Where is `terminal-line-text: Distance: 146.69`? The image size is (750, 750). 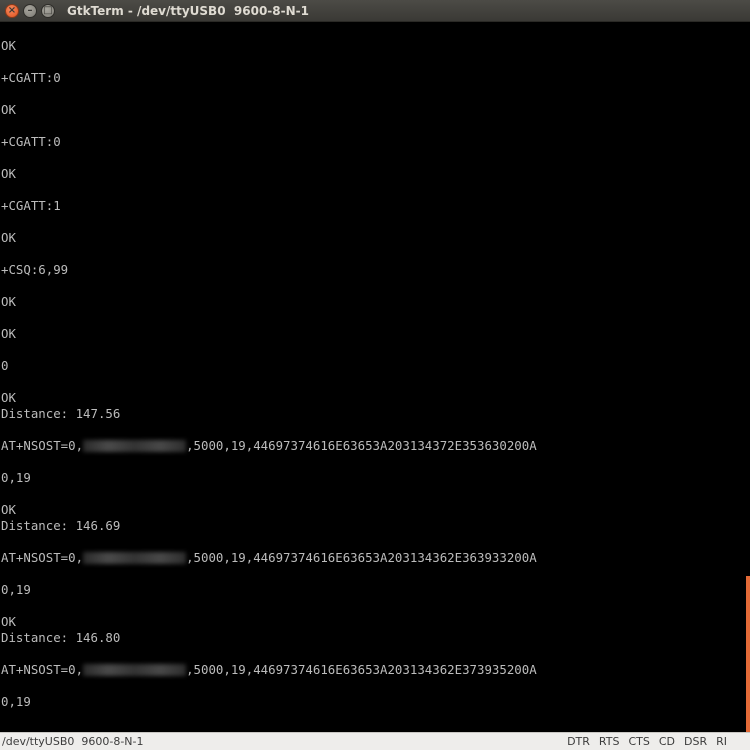
terminal-line-text: Distance: 146.69 is located at coordinates (61, 525).